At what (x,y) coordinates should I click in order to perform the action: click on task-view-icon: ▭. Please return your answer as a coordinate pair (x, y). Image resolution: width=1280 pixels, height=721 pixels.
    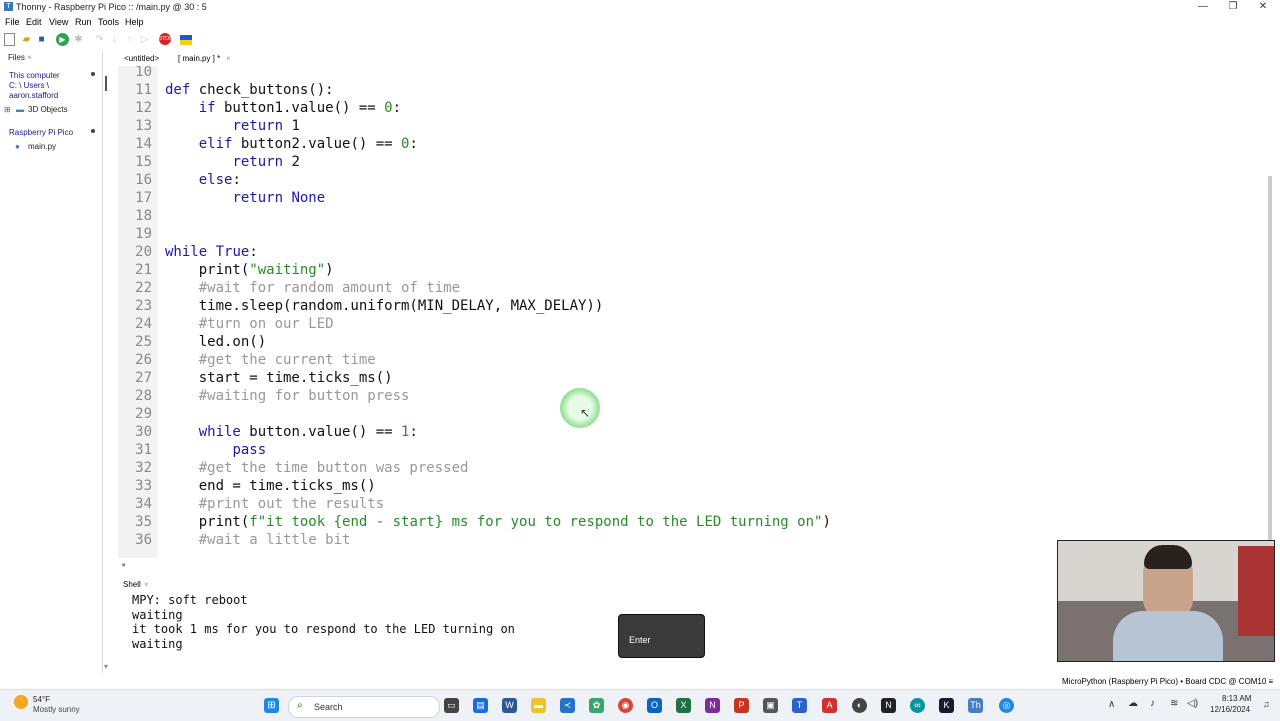
    Looking at the image, I should click on (451, 705).